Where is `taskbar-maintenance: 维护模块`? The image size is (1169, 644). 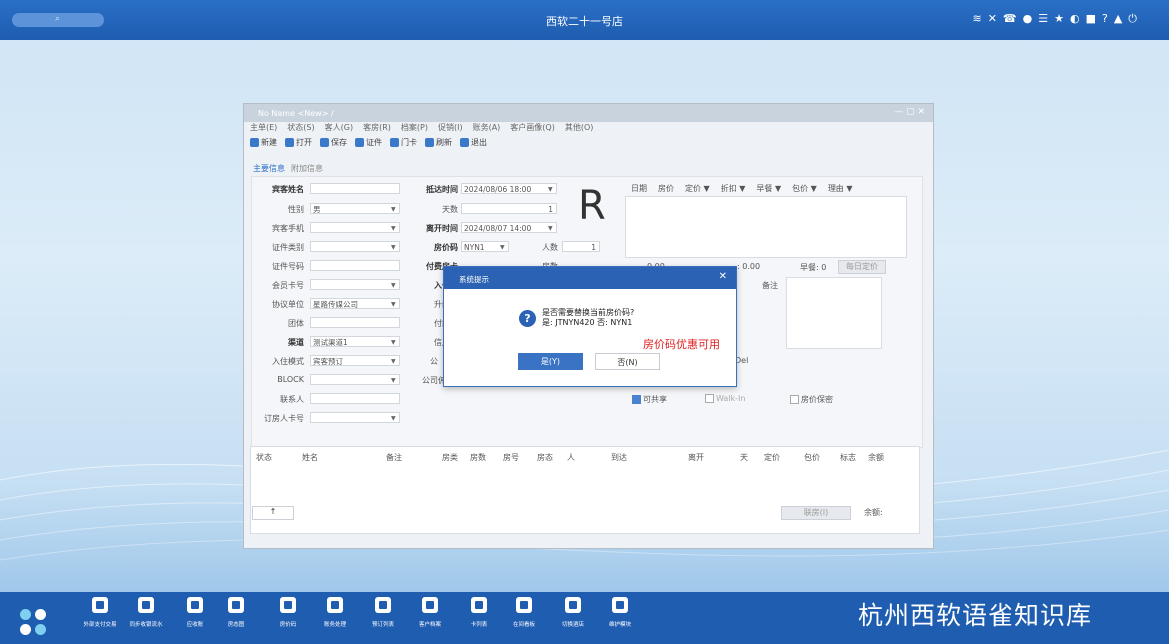 taskbar-maintenance: 维护模块 is located at coordinates (620, 612).